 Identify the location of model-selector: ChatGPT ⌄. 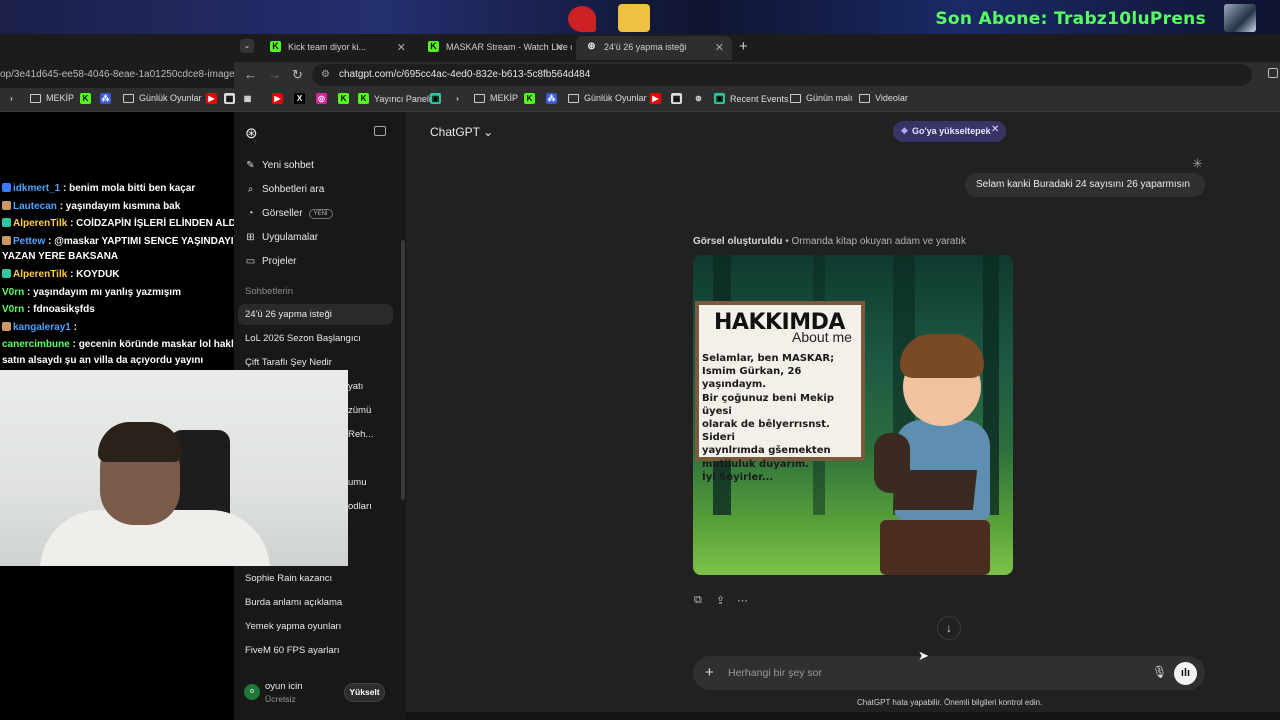
(461, 132).